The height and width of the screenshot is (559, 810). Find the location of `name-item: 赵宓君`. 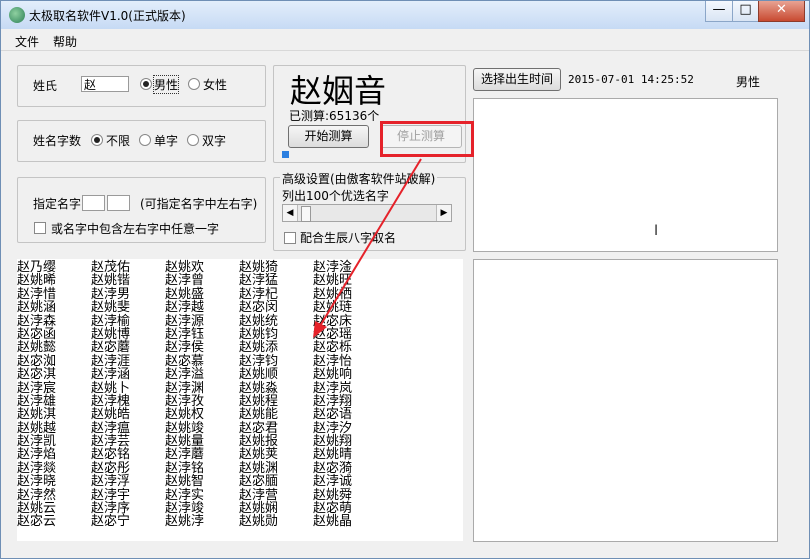

name-item: 赵宓君 is located at coordinates (259, 428).